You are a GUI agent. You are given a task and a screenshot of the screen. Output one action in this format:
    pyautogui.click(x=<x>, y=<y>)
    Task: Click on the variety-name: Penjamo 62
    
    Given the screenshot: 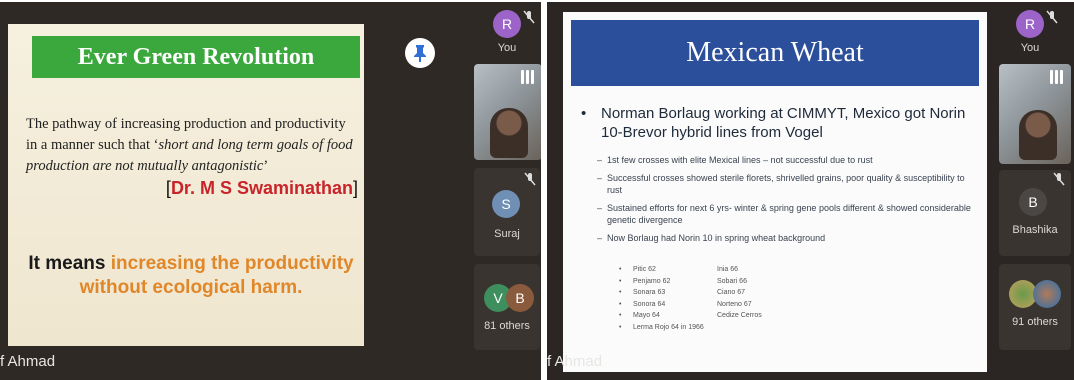 What is the action you would take?
    pyautogui.click(x=652, y=281)
    